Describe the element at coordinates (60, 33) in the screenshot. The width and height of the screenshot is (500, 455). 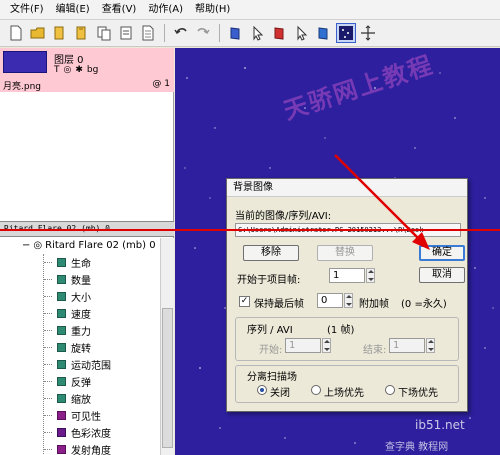
I see `open-file-icon` at that location.